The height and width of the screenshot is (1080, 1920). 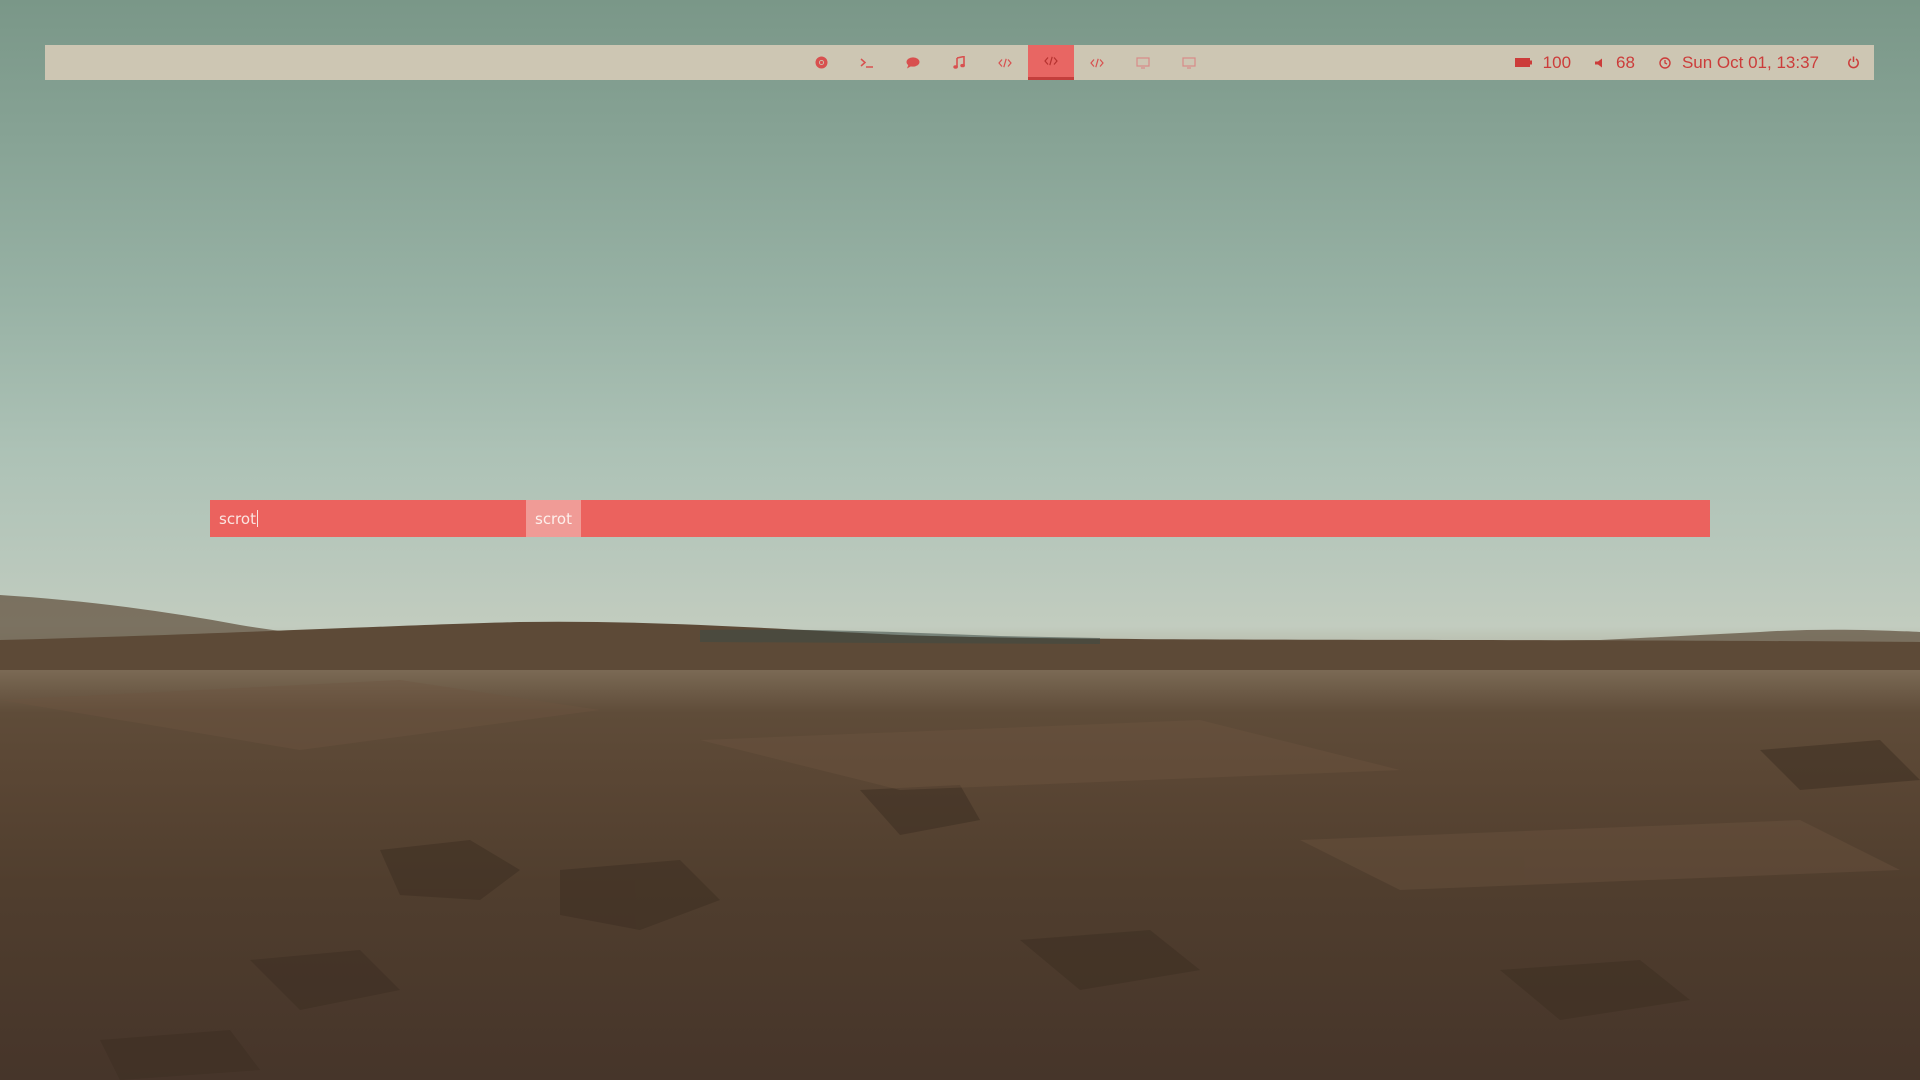 I want to click on clock-icon, so click(x=1665, y=62).